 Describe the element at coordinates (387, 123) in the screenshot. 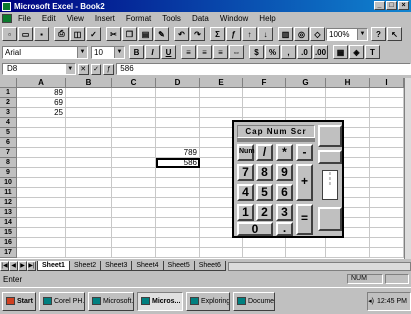

I see `cell-i4` at that location.